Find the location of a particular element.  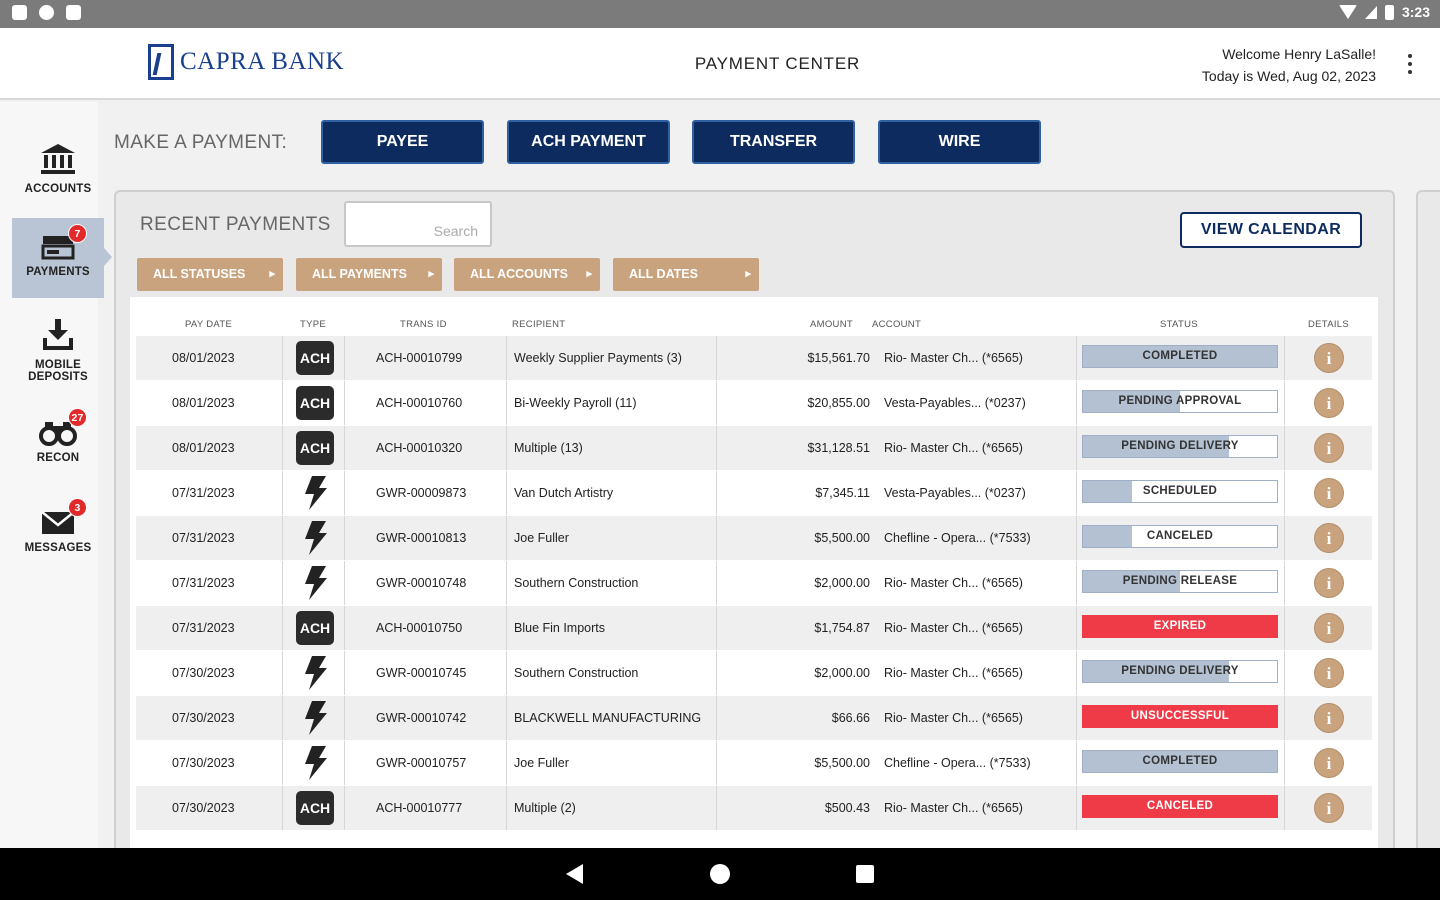

transfer-button: TRANSFER is located at coordinates (773, 142).